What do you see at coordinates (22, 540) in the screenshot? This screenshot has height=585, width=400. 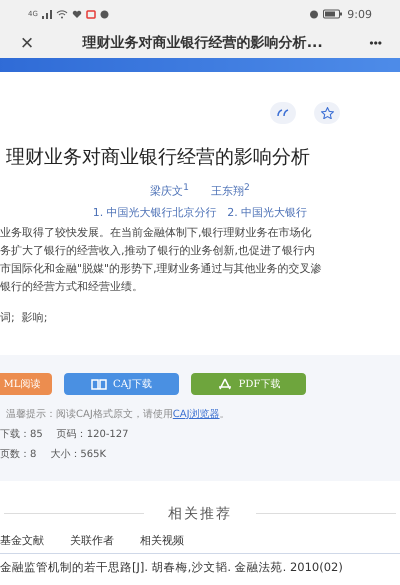 I see `related-tab: 基金文献` at bounding box center [22, 540].